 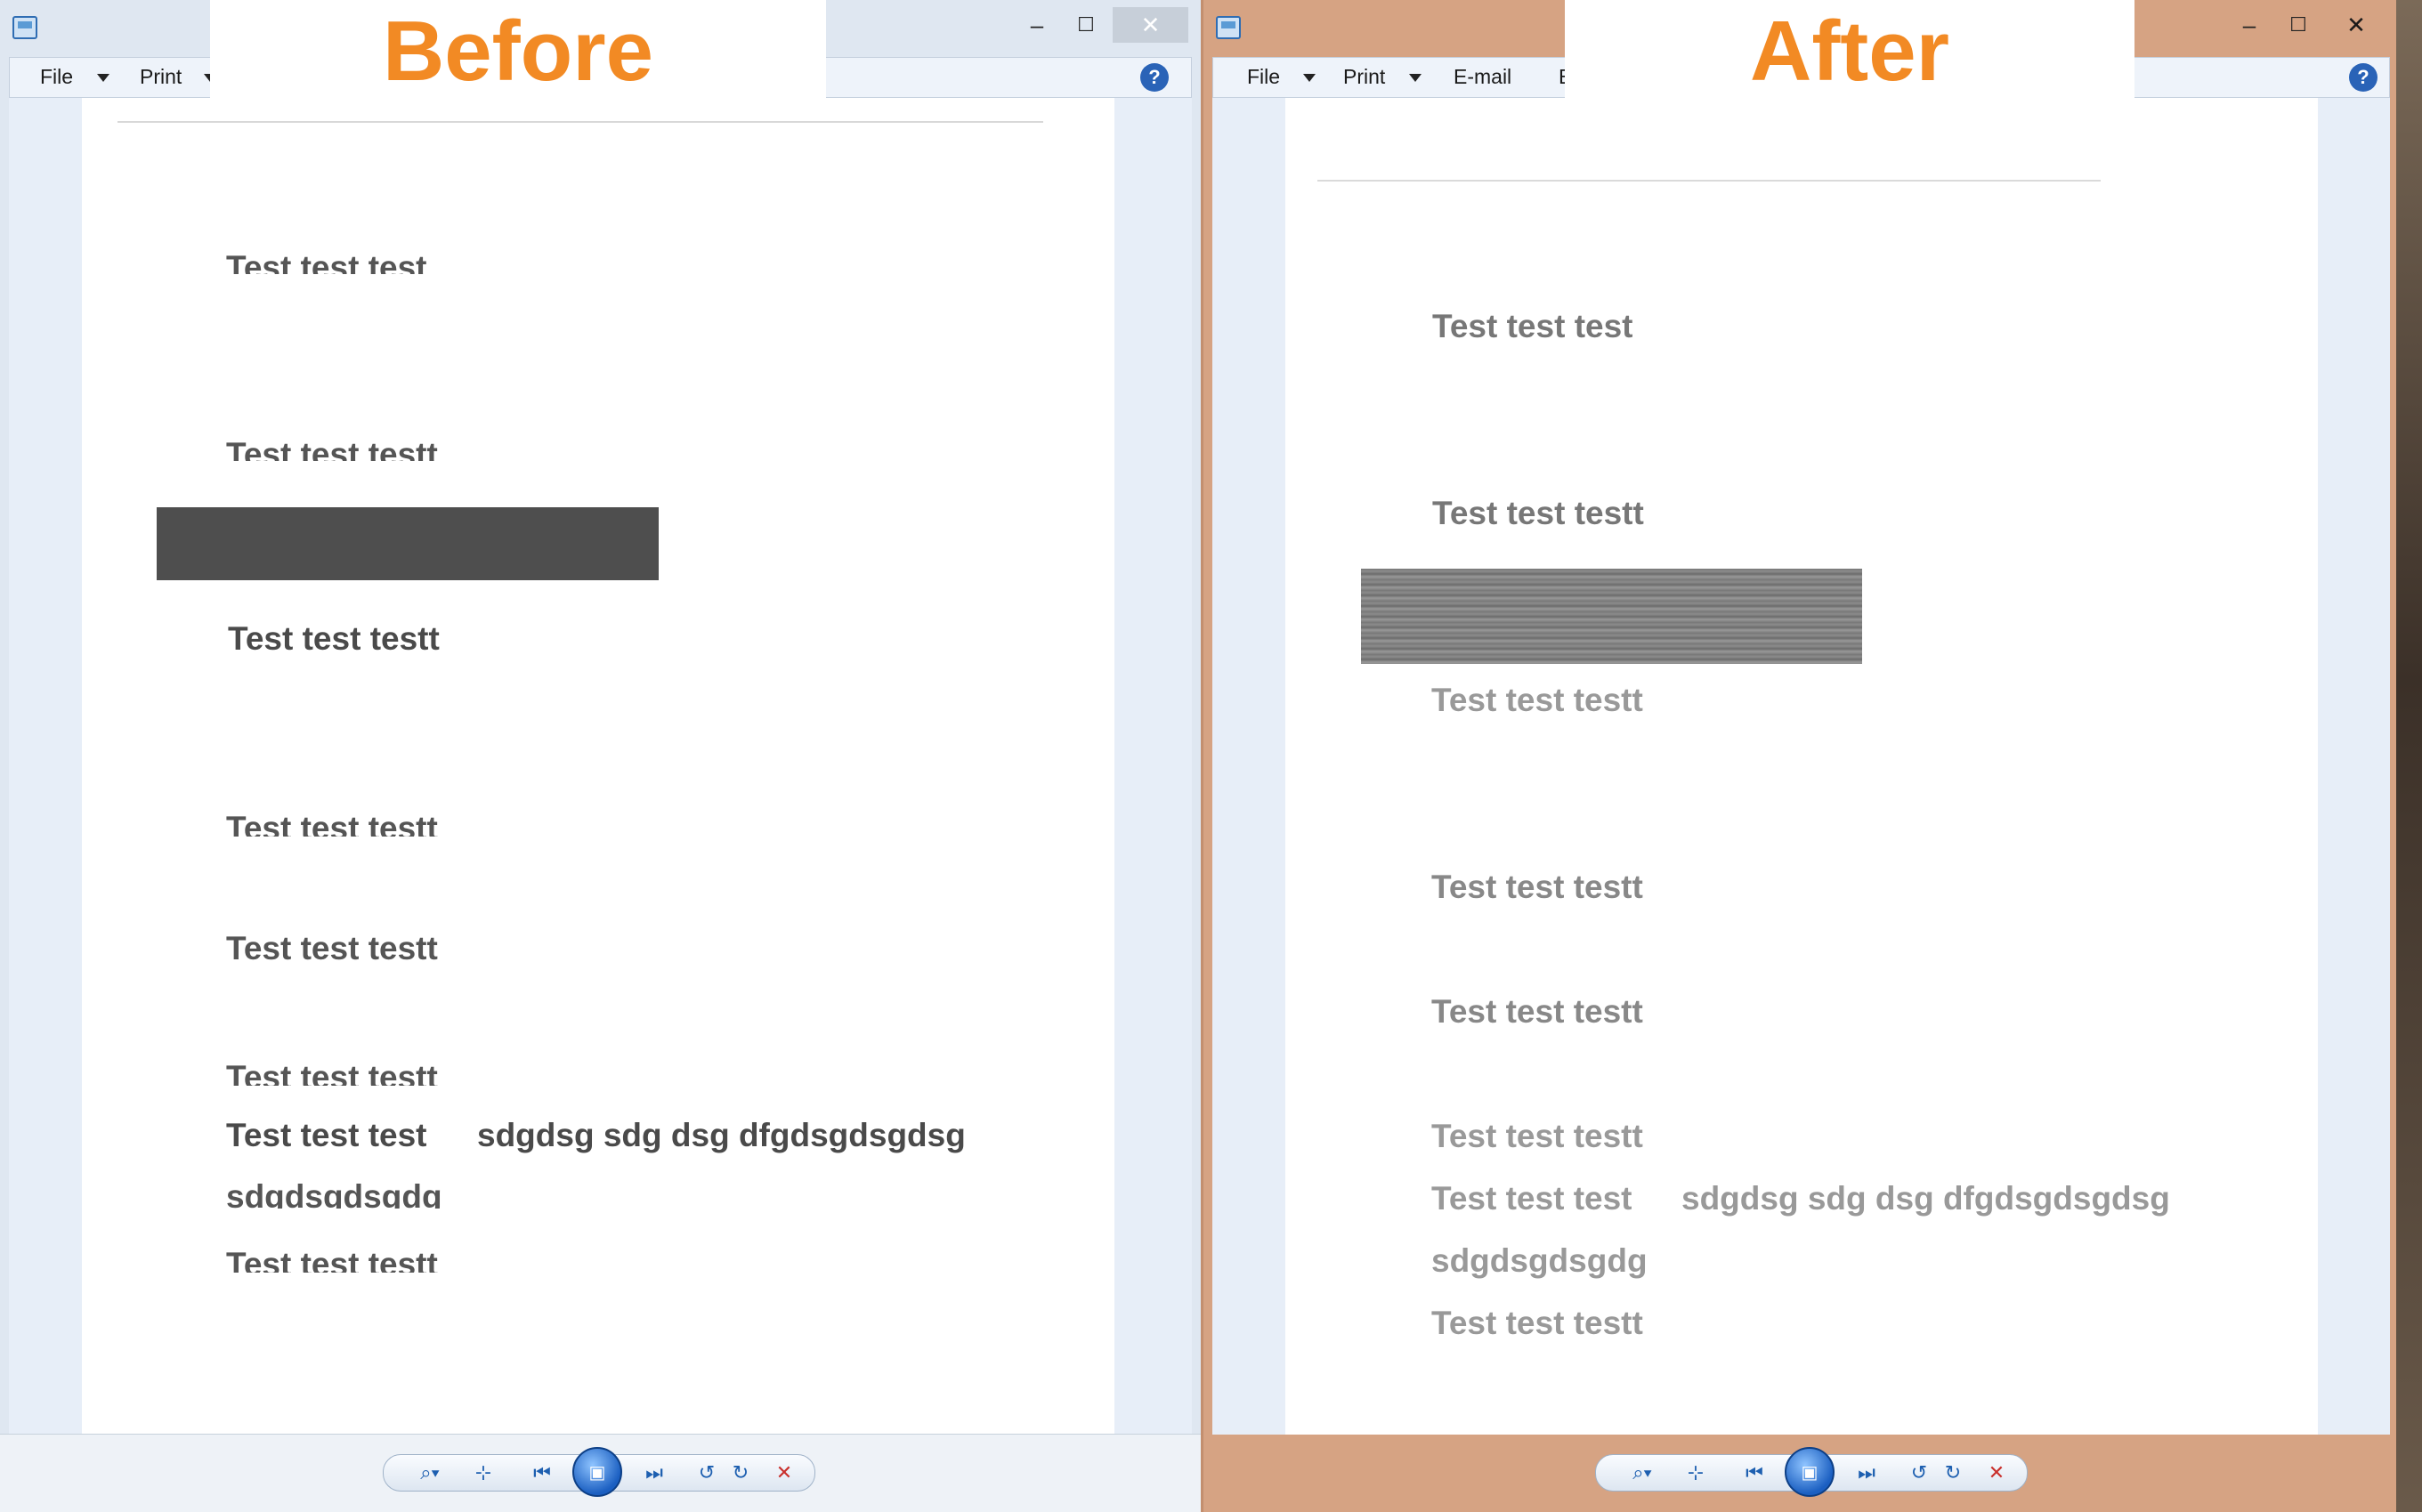 I want to click on desktop-background-strip, so click(x=2409, y=756).